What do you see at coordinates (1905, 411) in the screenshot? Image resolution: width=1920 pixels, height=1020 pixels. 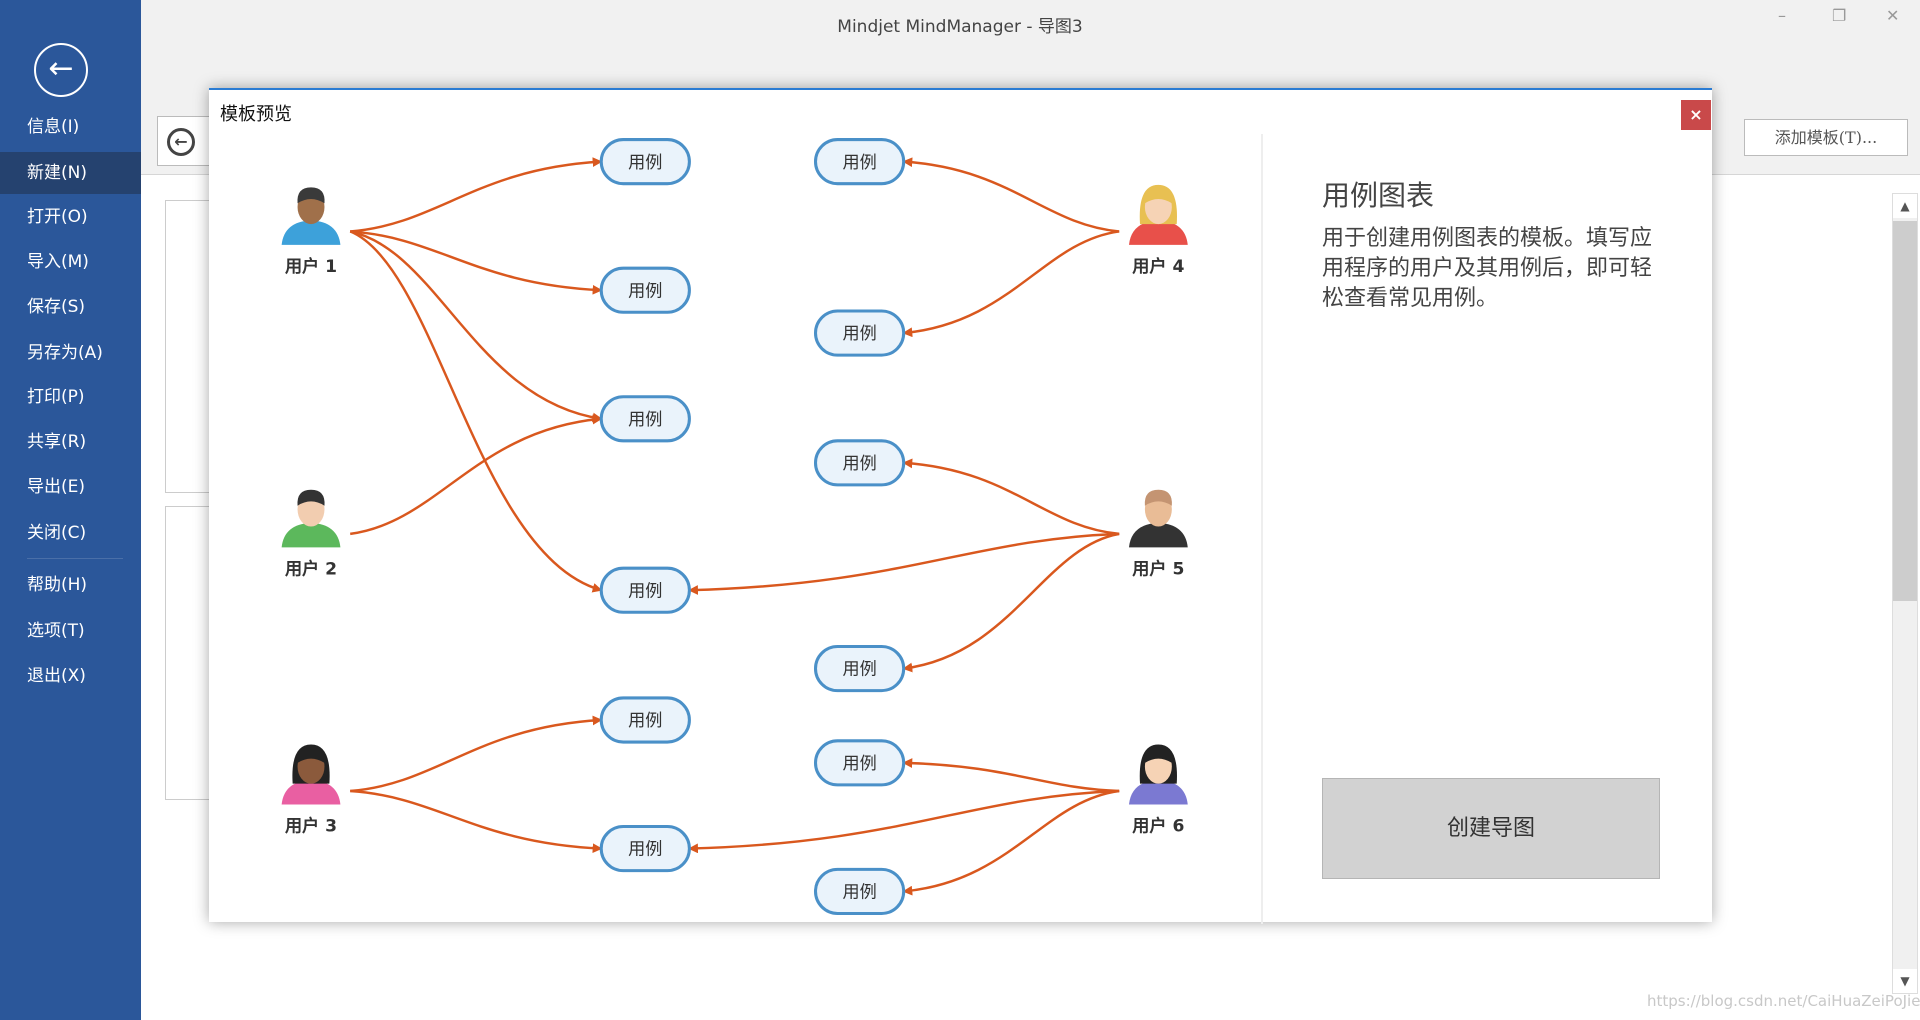 I see `scrollbar-thumb` at bounding box center [1905, 411].